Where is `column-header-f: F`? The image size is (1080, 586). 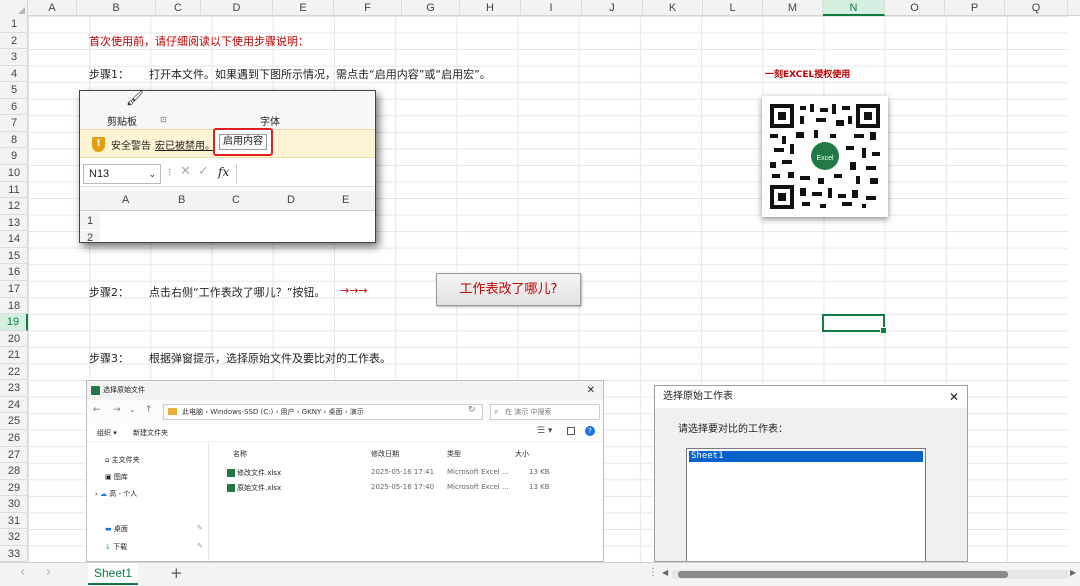 column-header-f: F is located at coordinates (368, 8).